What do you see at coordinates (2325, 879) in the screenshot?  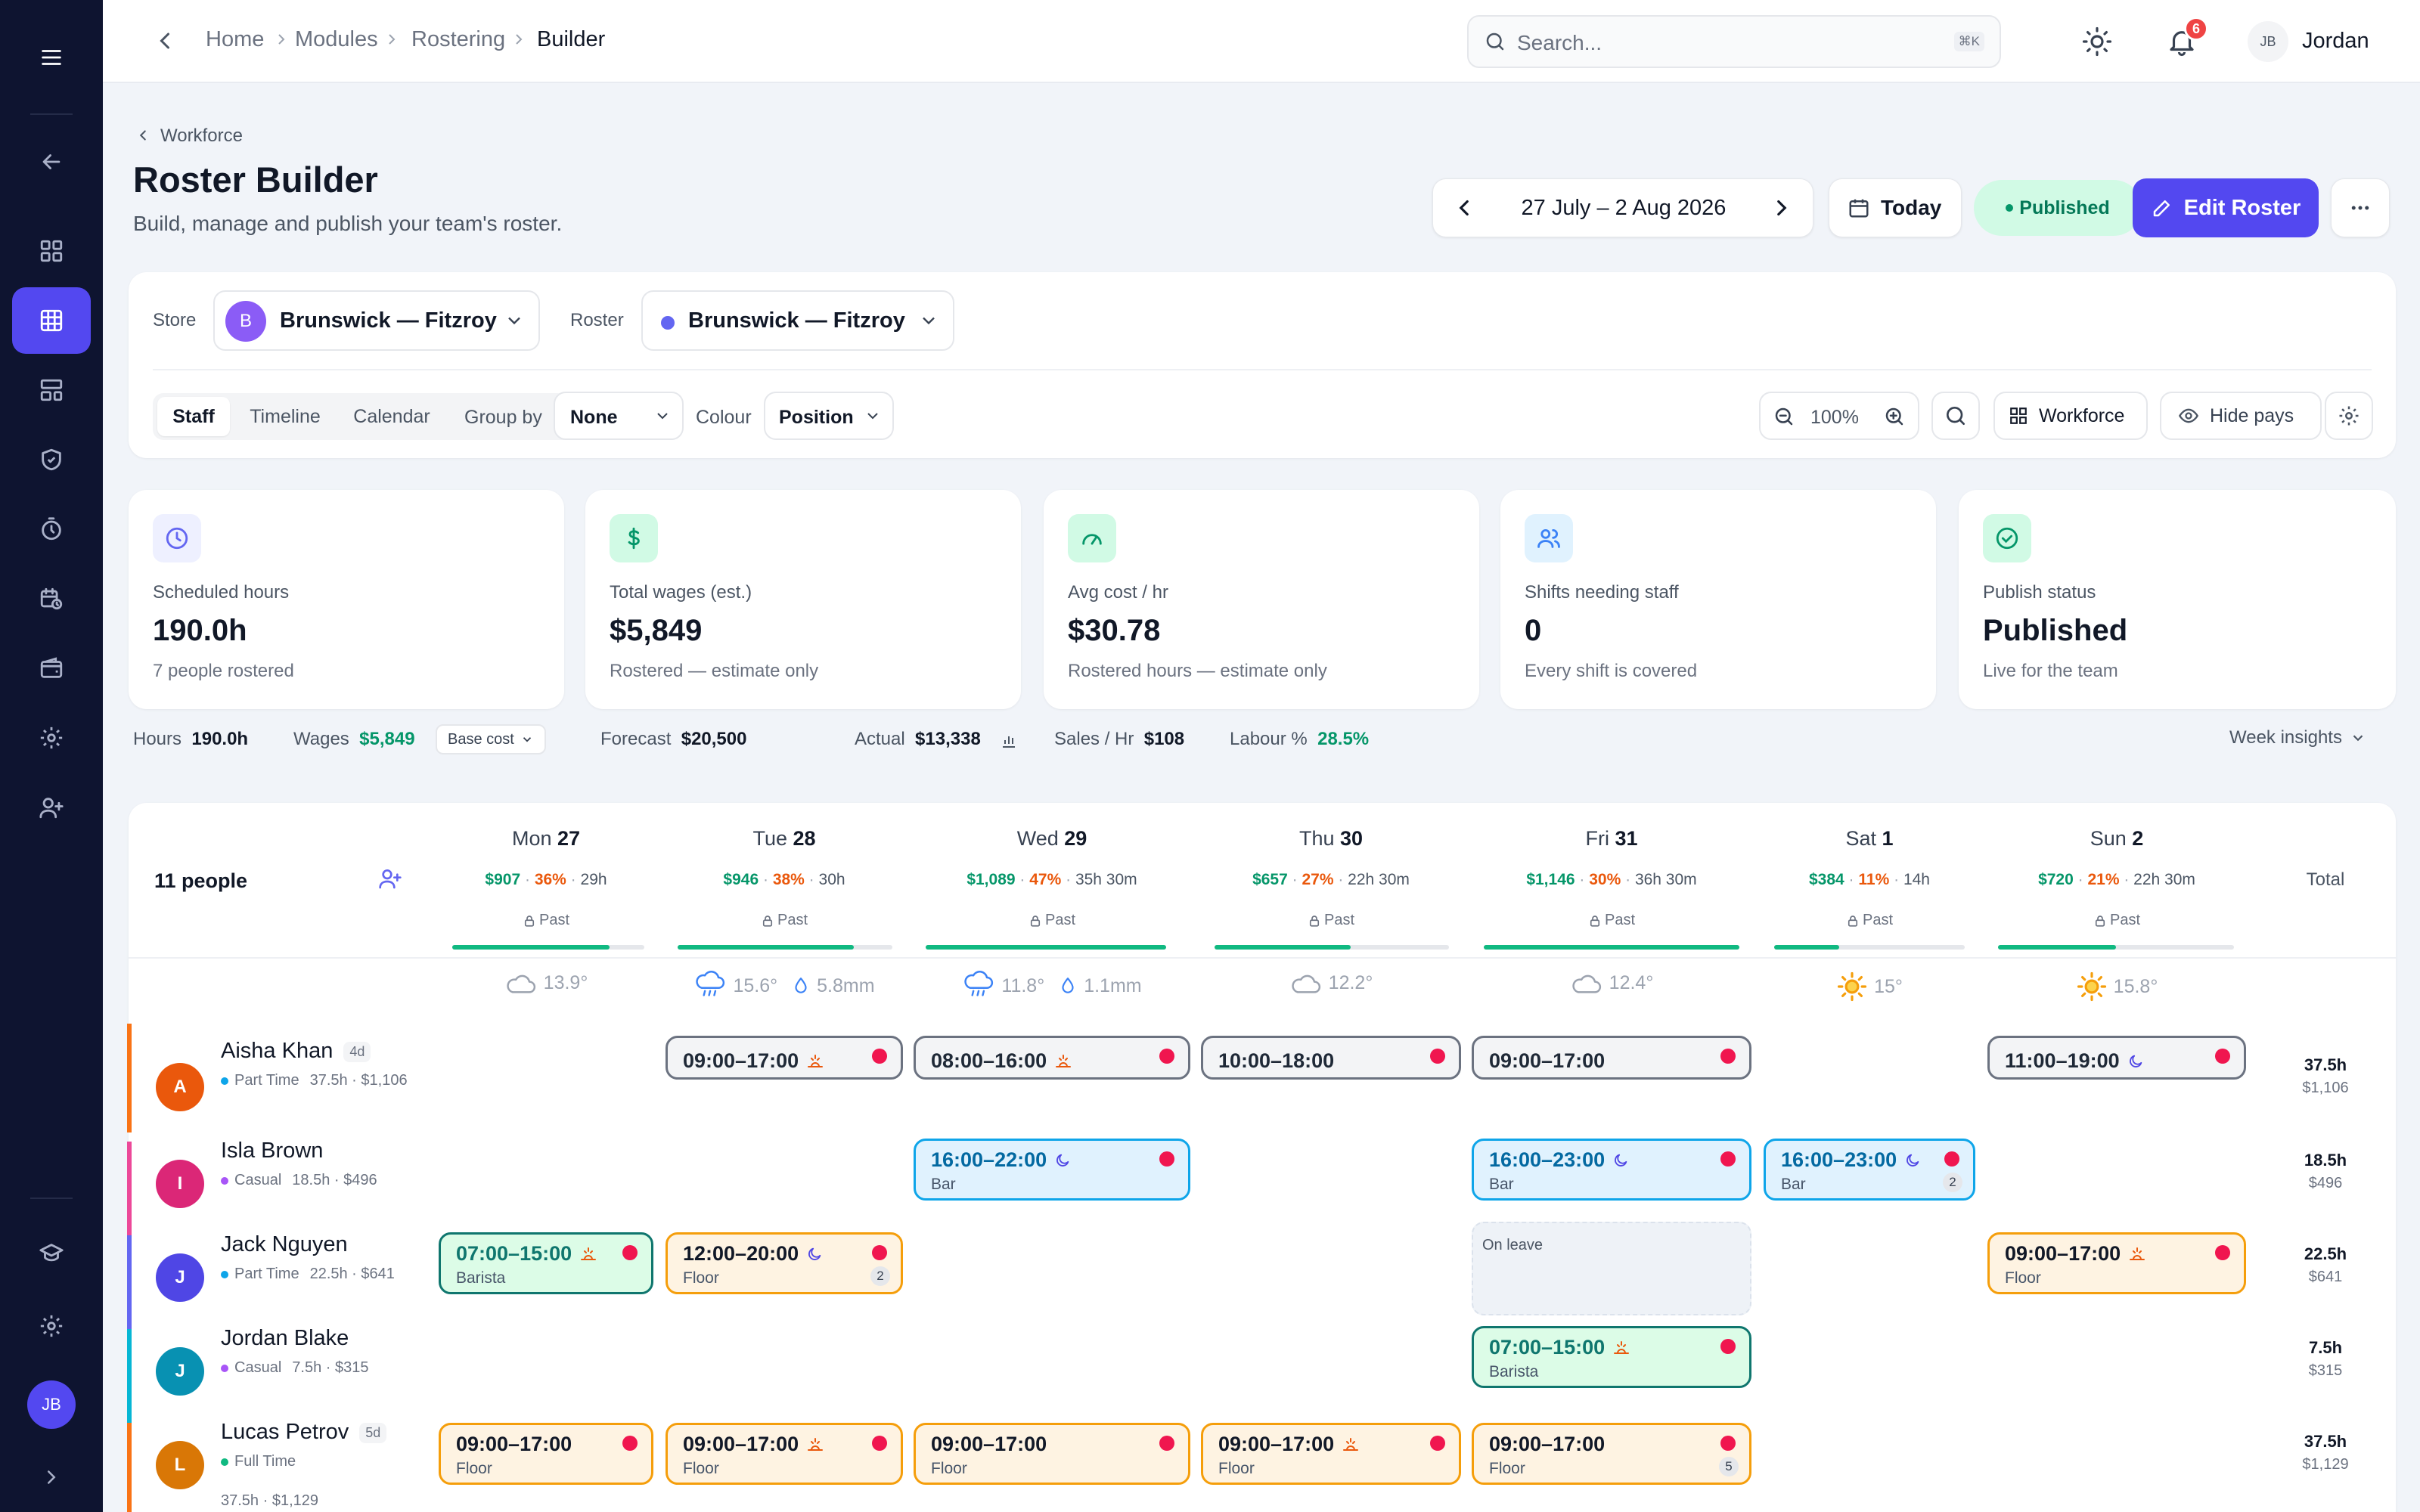 I see `total-column-header: Total` at bounding box center [2325, 879].